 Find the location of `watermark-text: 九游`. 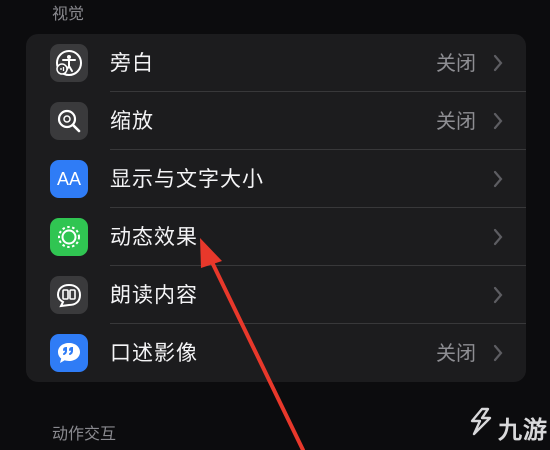

watermark-text: 九游 is located at coordinates (523, 430).